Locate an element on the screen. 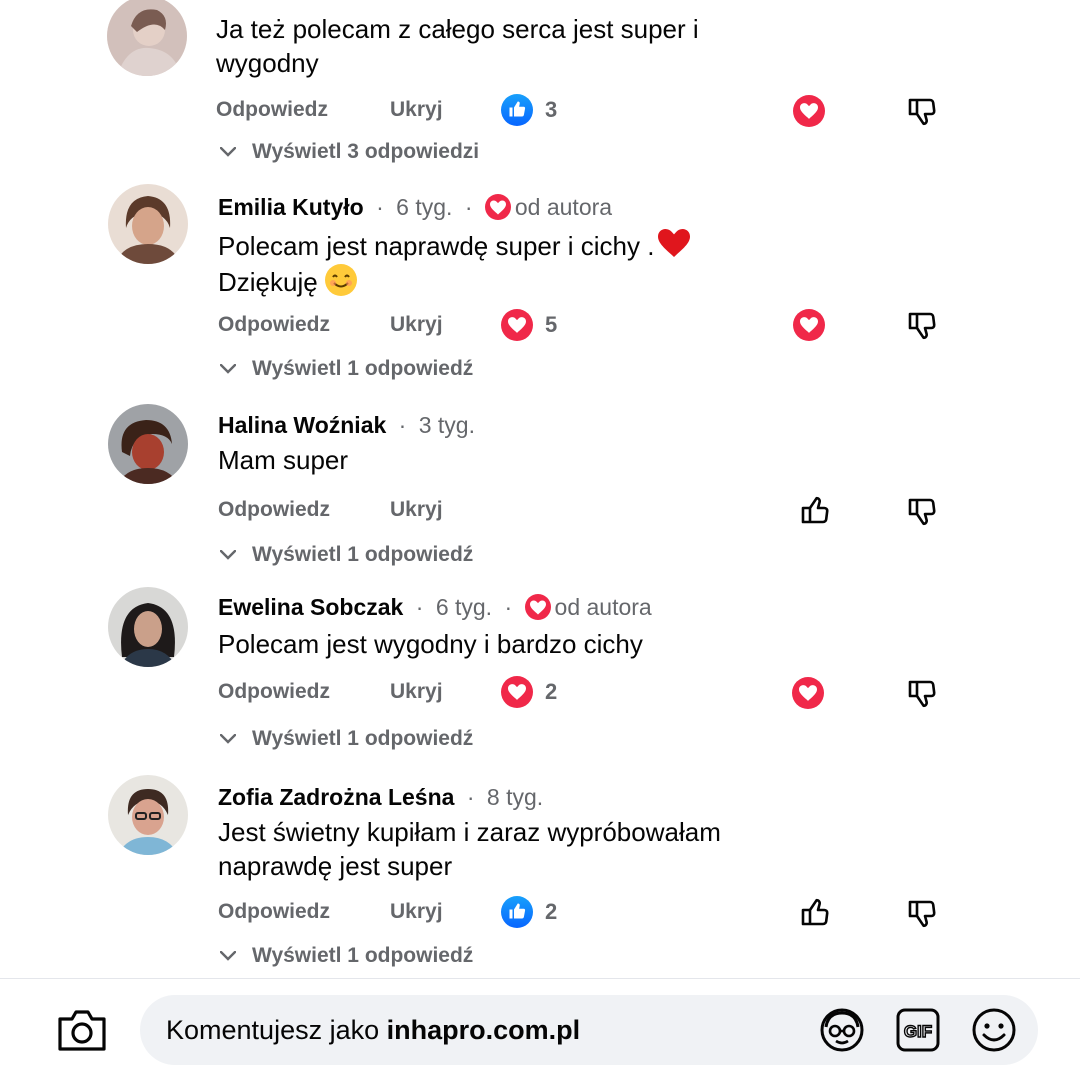  view-replies-button: Wyświetl 3 odpowiedzi is located at coordinates (349, 152).